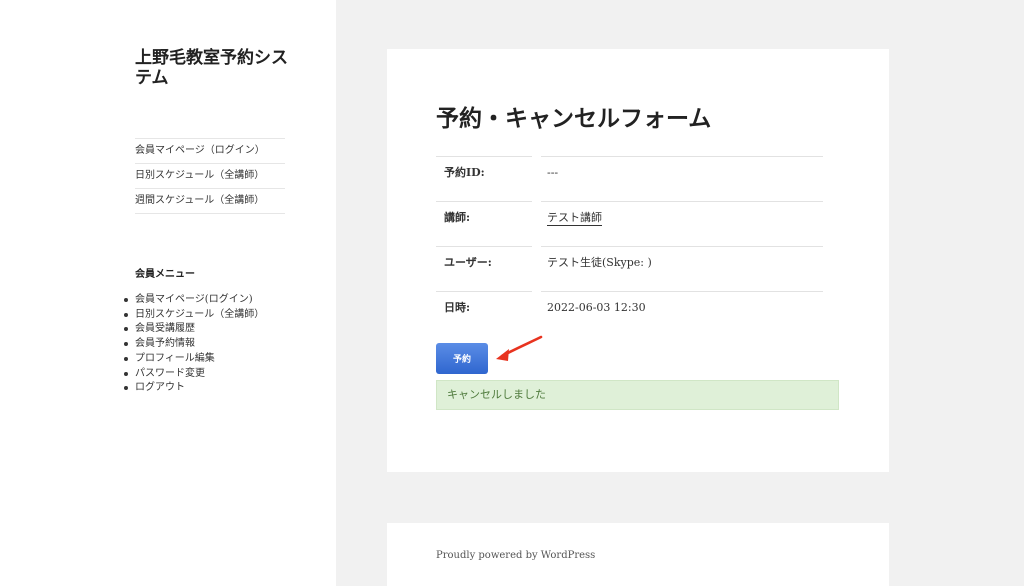  Describe the element at coordinates (637, 395) in the screenshot. I see `cancel-notice: キャンセルしました` at that location.